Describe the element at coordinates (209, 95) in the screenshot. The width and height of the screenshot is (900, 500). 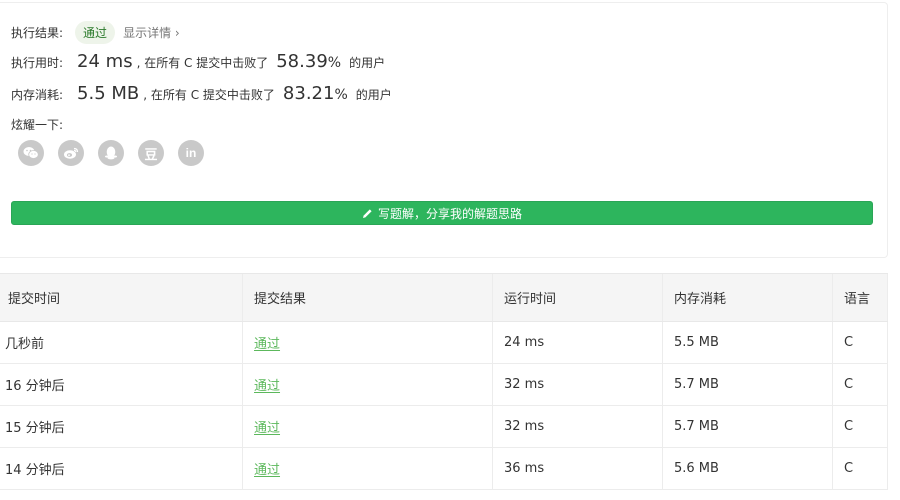
I see `memory-beat-text: , 在所有 C 提交中击败了` at that location.